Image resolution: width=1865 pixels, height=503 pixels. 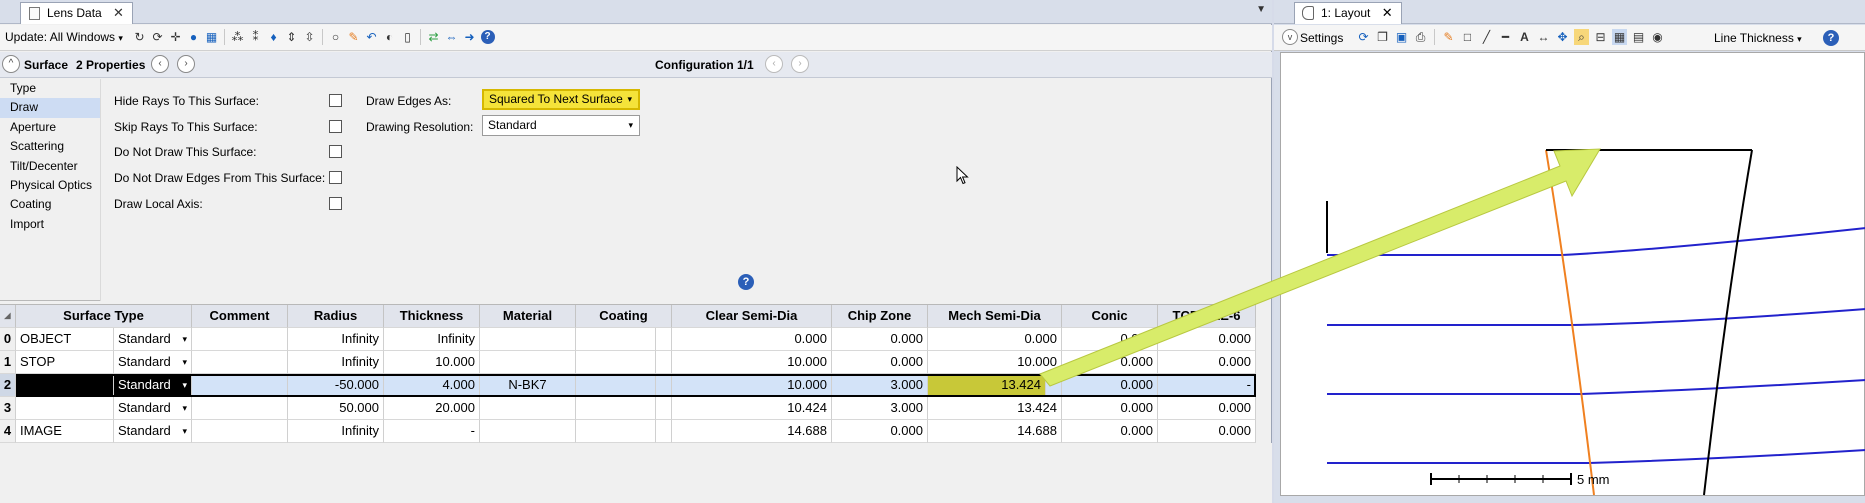 I want to click on line-thickness-dropdown: Line Thickness ▾, so click(x=1758, y=38).